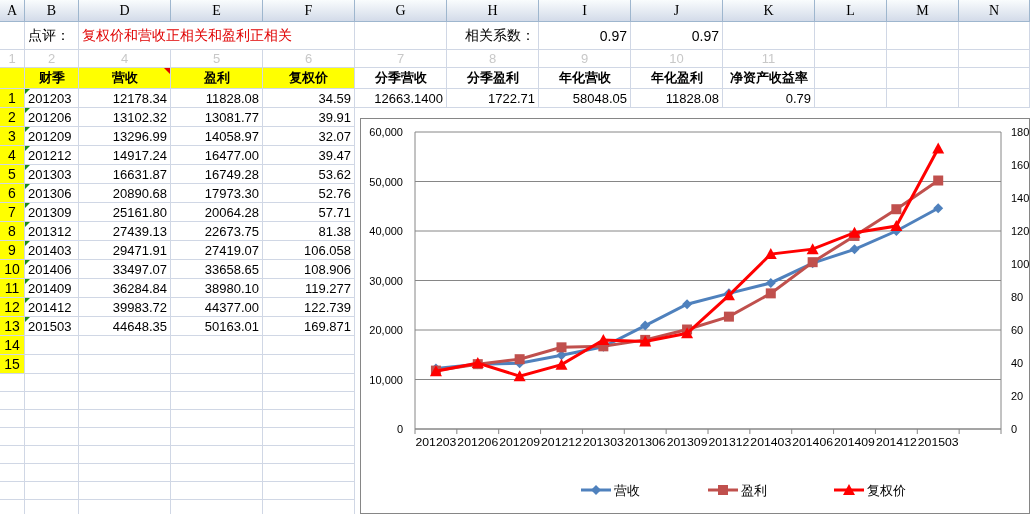 The height and width of the screenshot is (514, 1030). I want to click on table-cell: 16631.87, so click(125, 174).